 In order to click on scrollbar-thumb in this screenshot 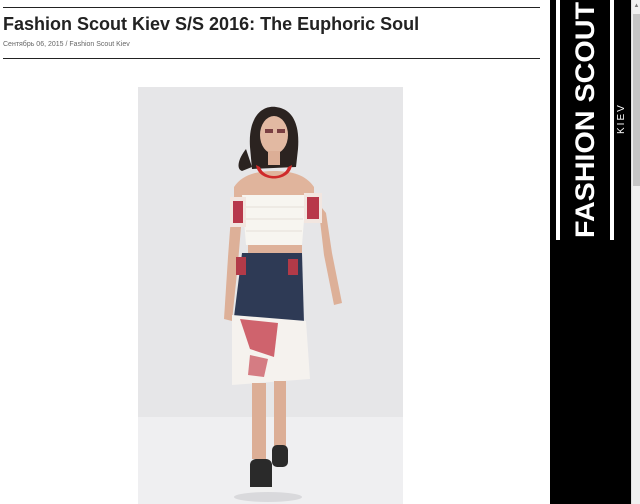, I will do `click(636, 100)`.